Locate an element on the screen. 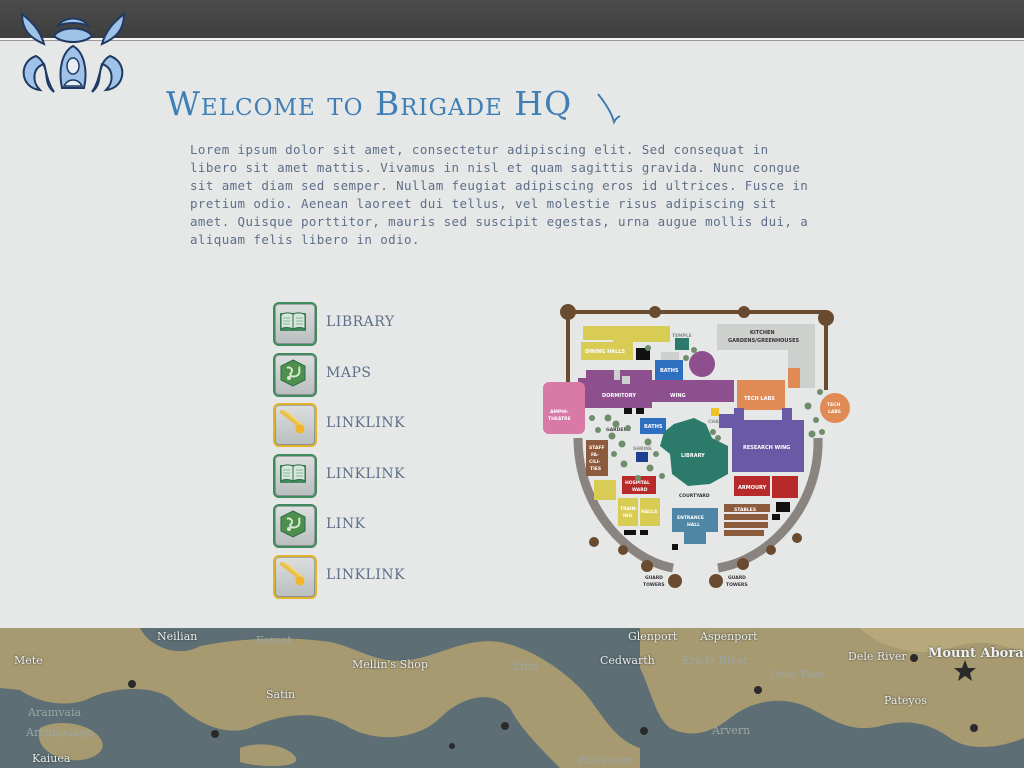  nav-item-link-1: LINKLINK is located at coordinates (373, 428).